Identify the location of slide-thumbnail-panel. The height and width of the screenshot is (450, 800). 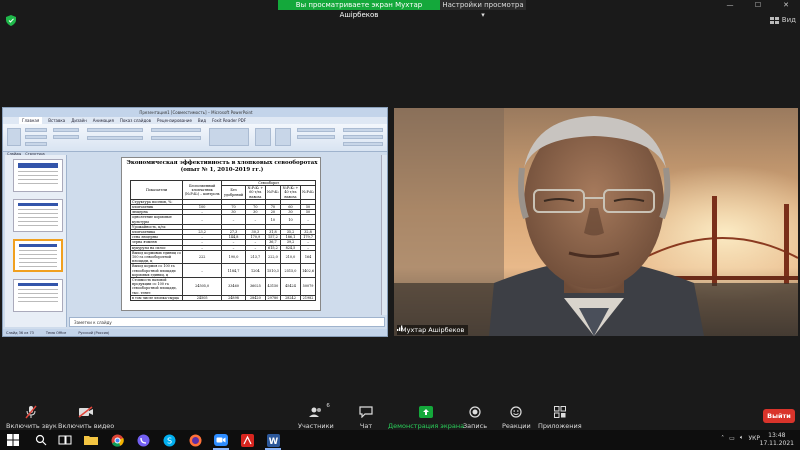
(36, 241).